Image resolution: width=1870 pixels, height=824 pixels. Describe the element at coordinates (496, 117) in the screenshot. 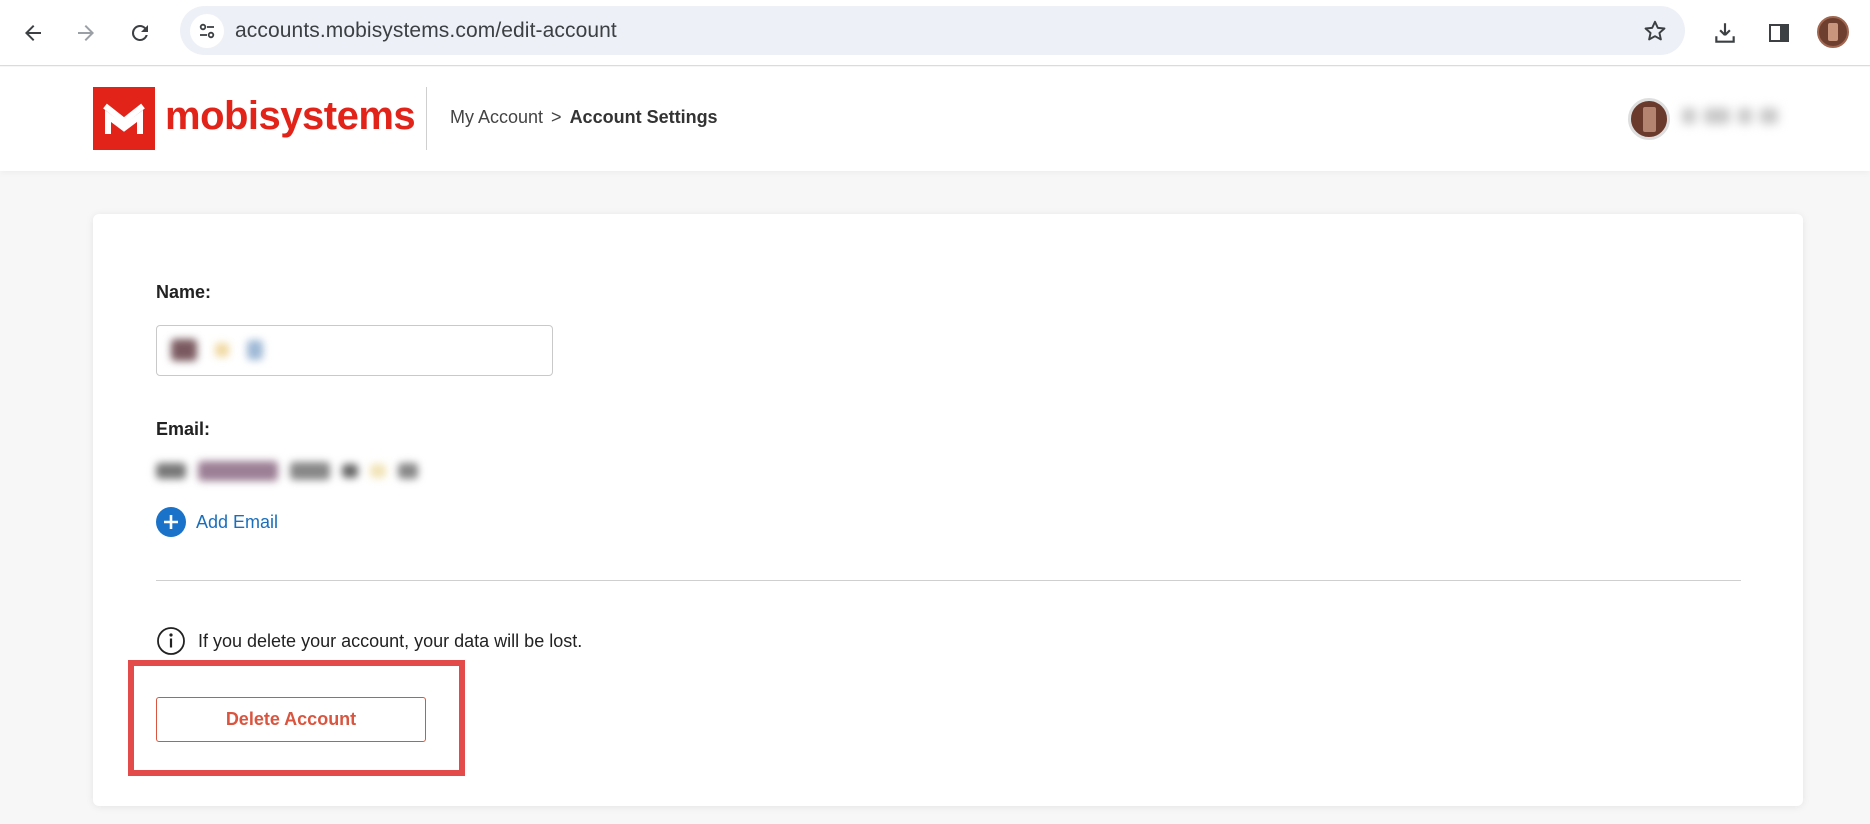

I see `breadcrumb-my-account: My Account` at that location.